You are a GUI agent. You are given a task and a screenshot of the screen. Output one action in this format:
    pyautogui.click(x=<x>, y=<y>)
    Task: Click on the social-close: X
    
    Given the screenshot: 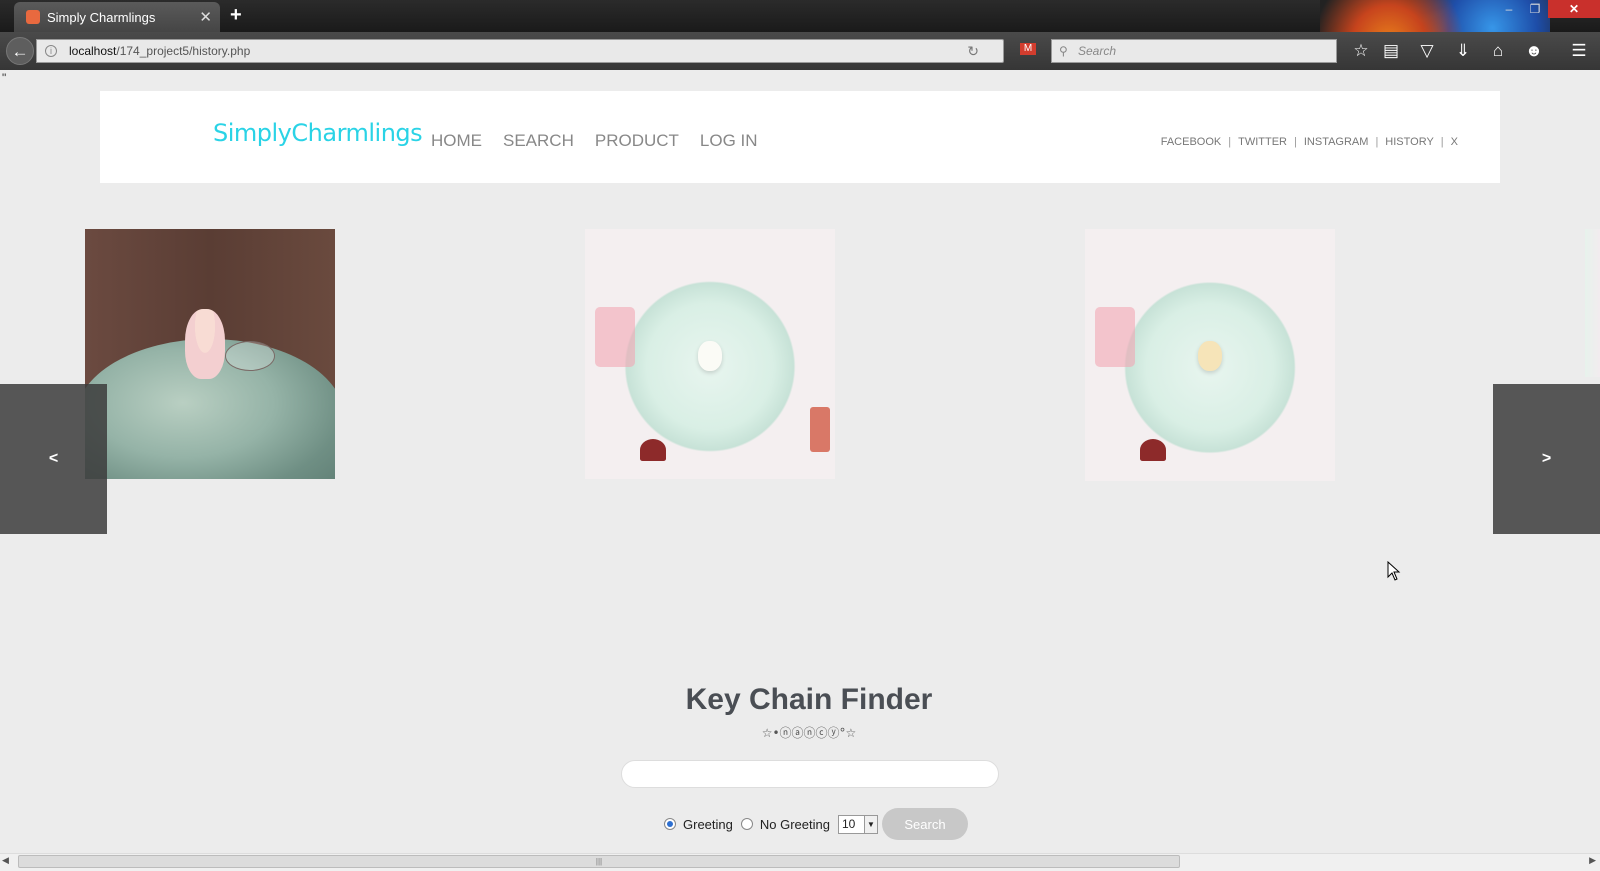 What is the action you would take?
    pyautogui.click(x=1454, y=142)
    